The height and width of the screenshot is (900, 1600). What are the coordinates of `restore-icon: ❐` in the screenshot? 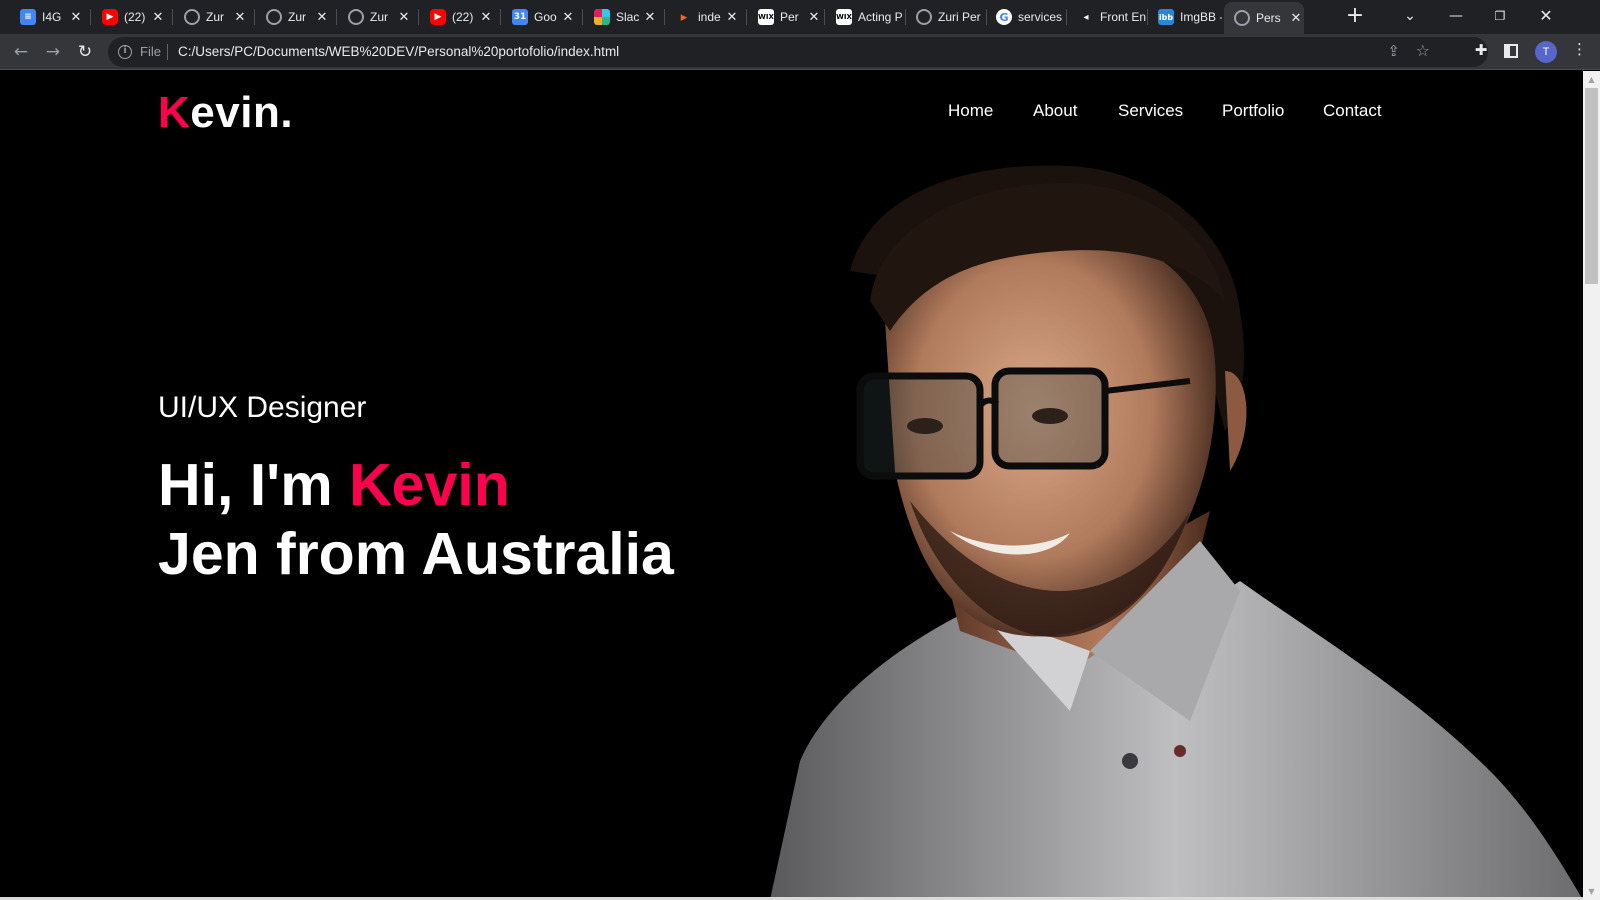 It's located at (1500, 16).